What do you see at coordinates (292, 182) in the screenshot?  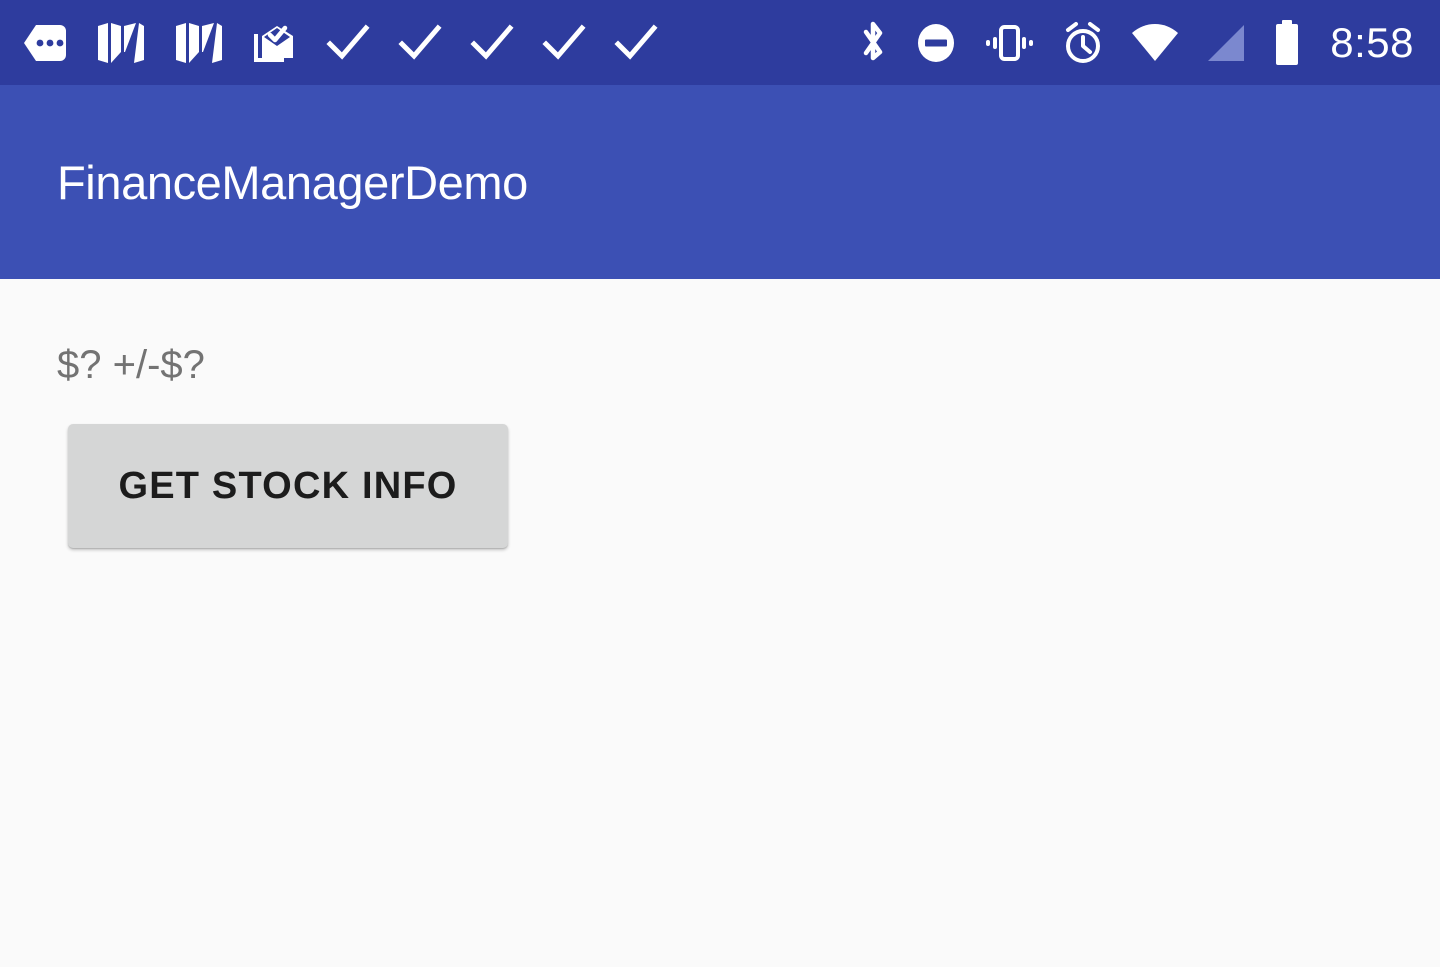 I see `app-title: FinanceManagerDemo` at bounding box center [292, 182].